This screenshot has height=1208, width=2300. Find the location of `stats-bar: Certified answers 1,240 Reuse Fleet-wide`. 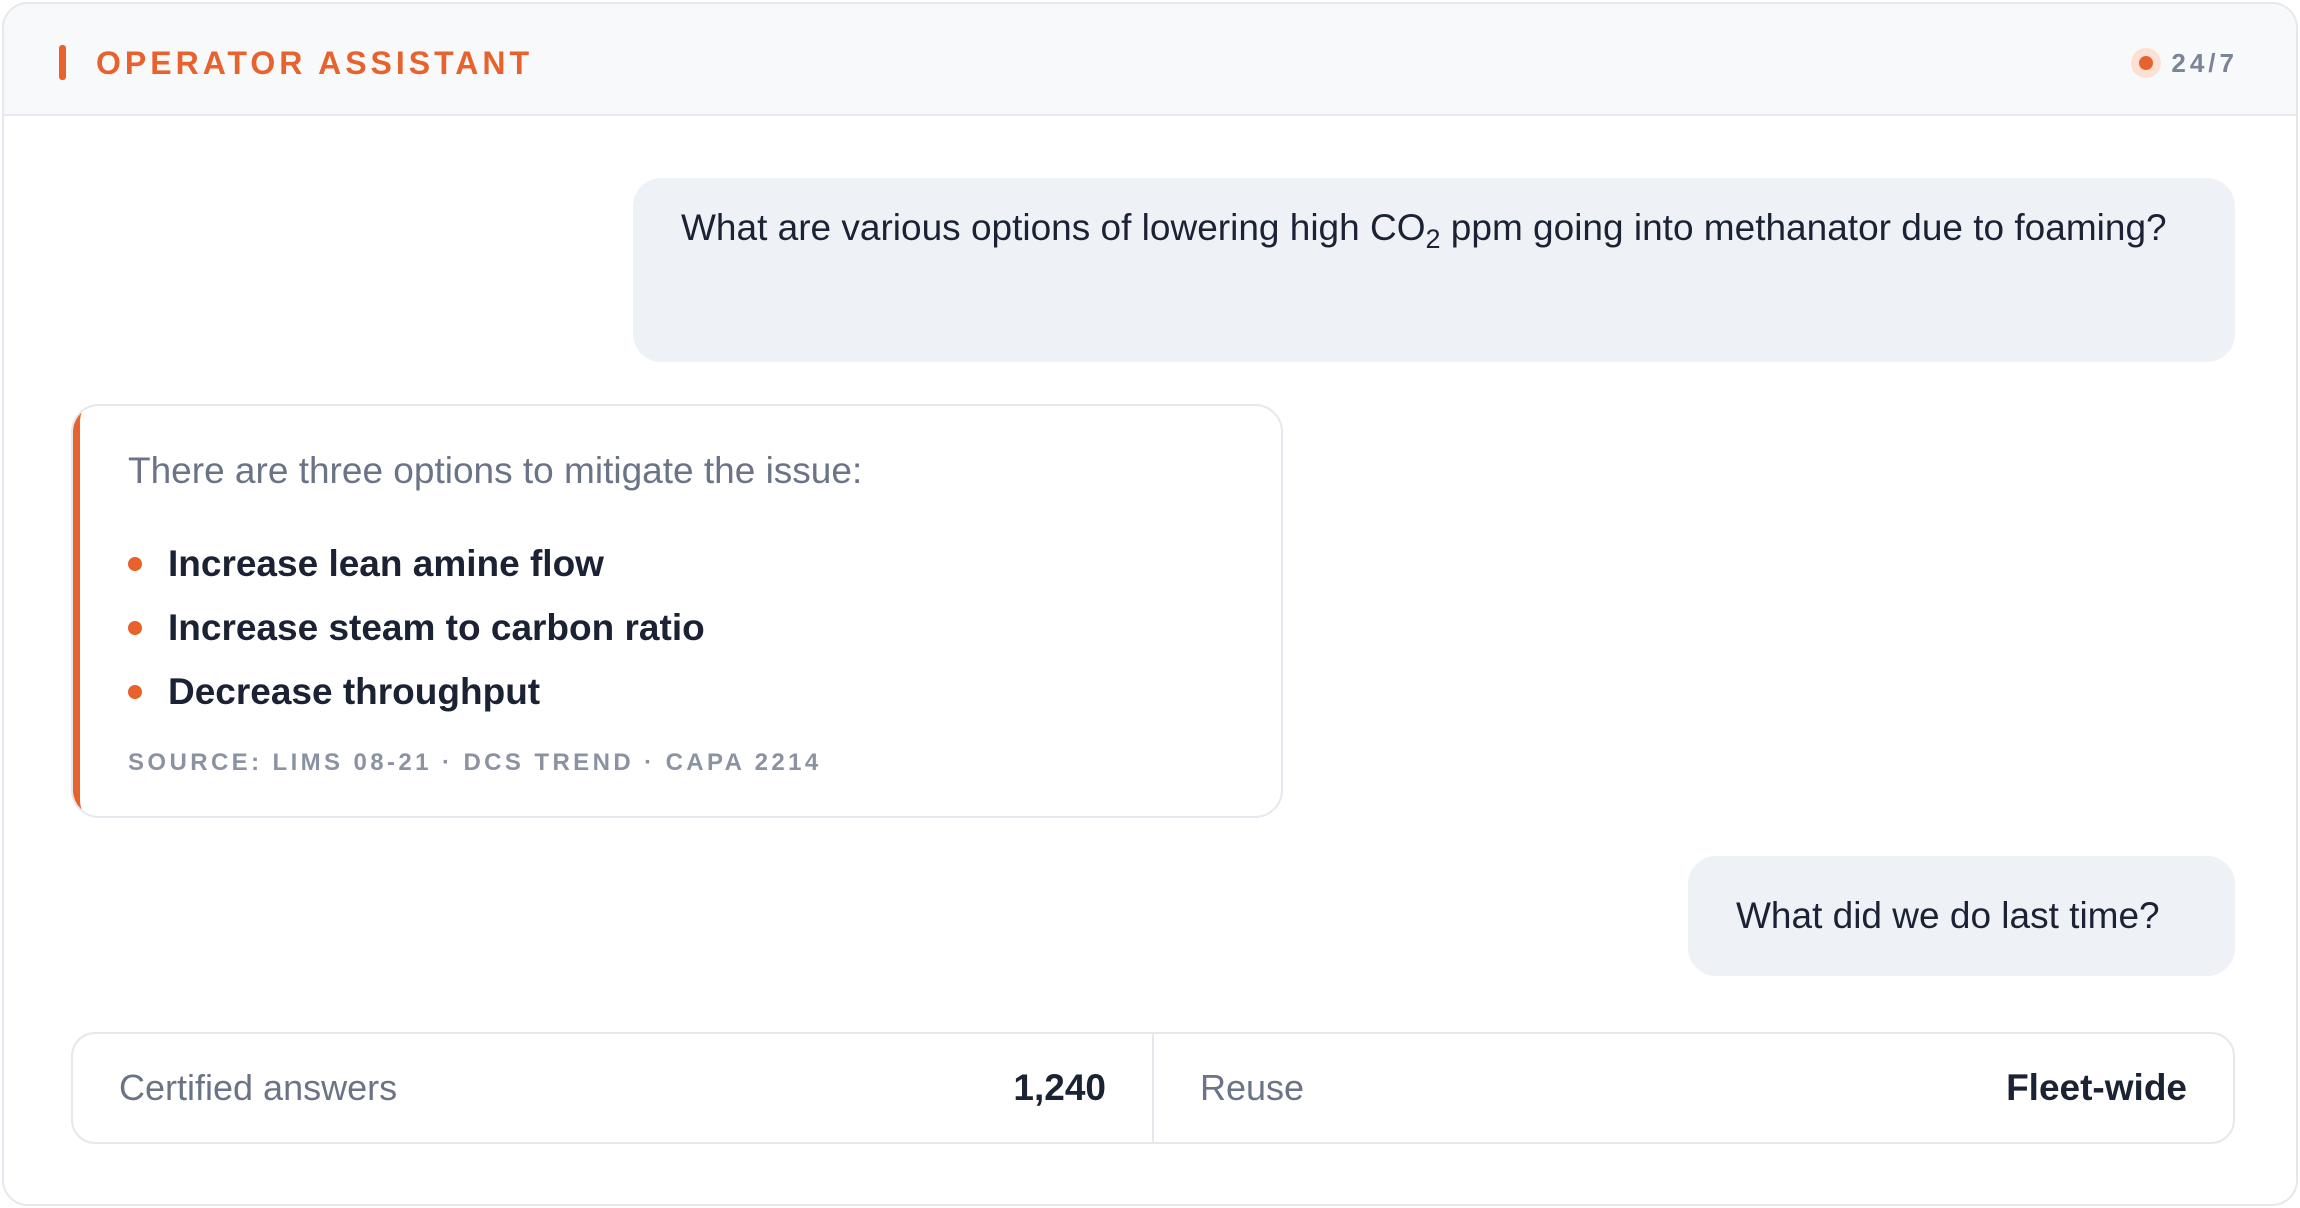

stats-bar: Certified answers 1,240 Reuse Fleet-wide is located at coordinates (1153, 1088).